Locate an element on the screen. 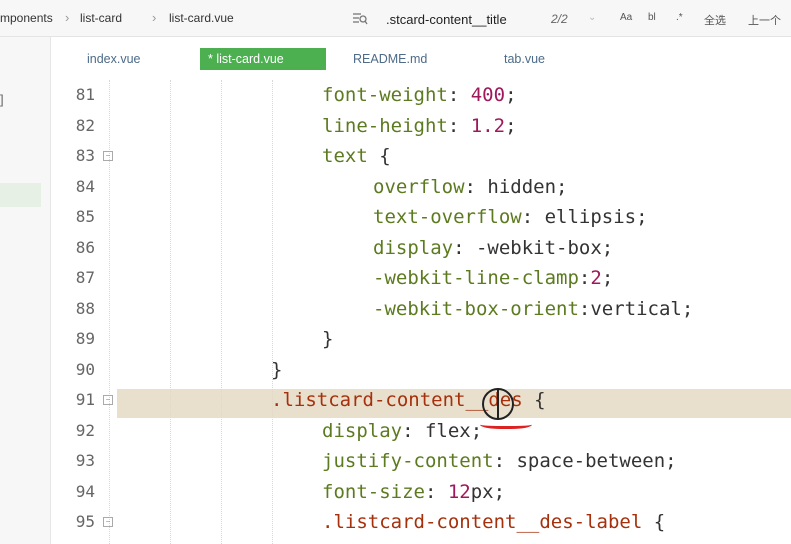 The height and width of the screenshot is (544, 791). breadcrumb-item-list-card: list-card is located at coordinates (101, 18).